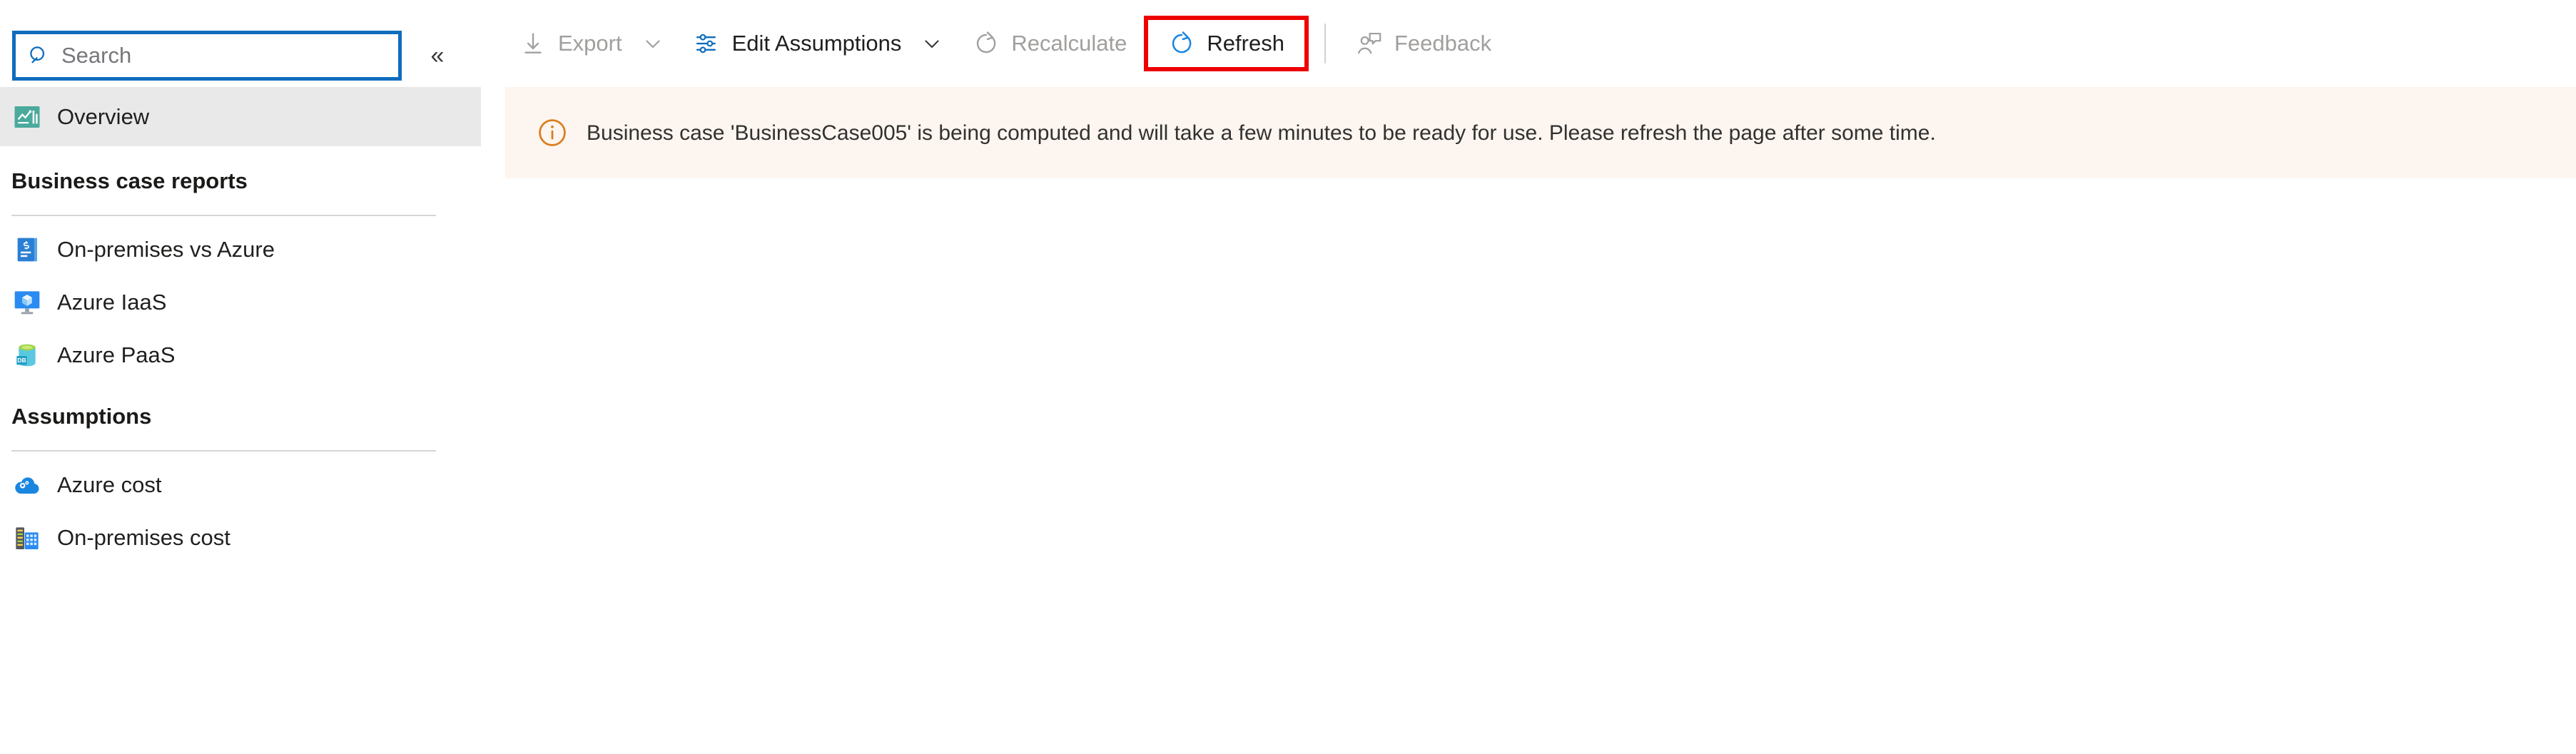  I want to click on database-icon: DB, so click(26, 355).